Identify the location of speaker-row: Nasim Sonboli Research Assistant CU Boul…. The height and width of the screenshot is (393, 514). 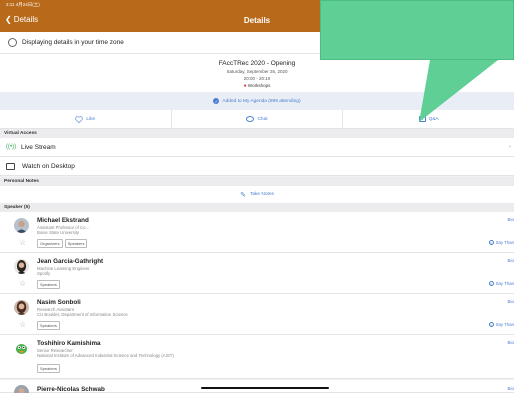
(257, 314).